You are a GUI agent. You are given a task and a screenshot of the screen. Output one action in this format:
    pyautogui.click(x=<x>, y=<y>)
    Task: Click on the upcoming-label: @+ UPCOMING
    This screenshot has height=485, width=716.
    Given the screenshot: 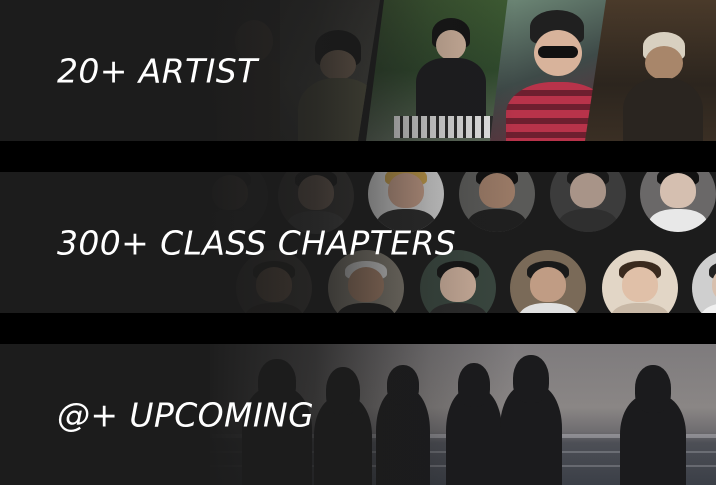 What is the action you would take?
    pyautogui.click(x=186, y=414)
    